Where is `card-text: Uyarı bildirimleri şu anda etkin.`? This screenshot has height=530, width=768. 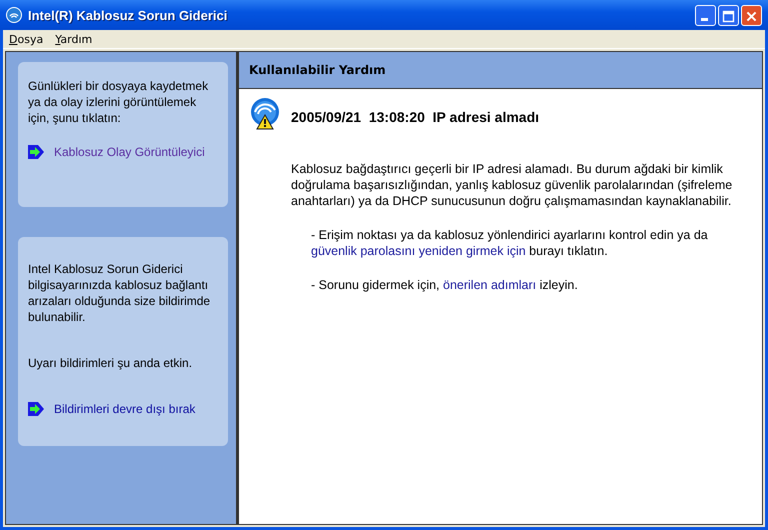 card-text: Uyarı bildirimleri şu anda etkin. is located at coordinates (111, 363).